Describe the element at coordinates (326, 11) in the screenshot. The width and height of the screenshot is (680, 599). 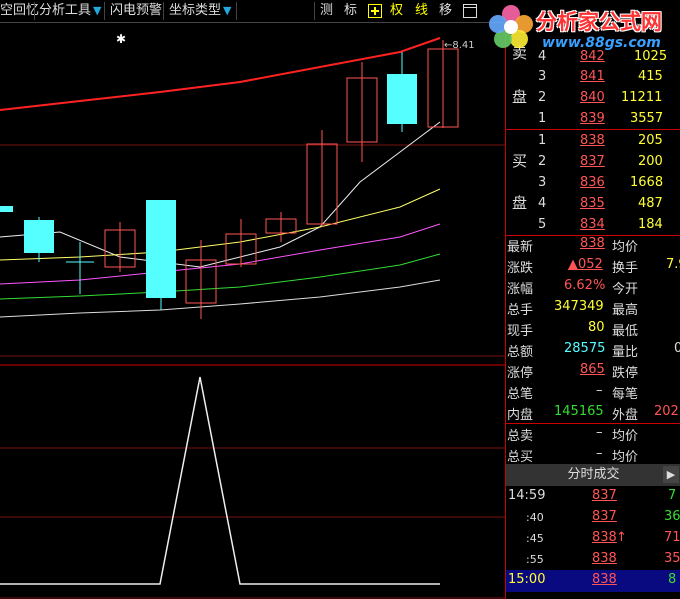
I see `tb-measure: 测` at that location.